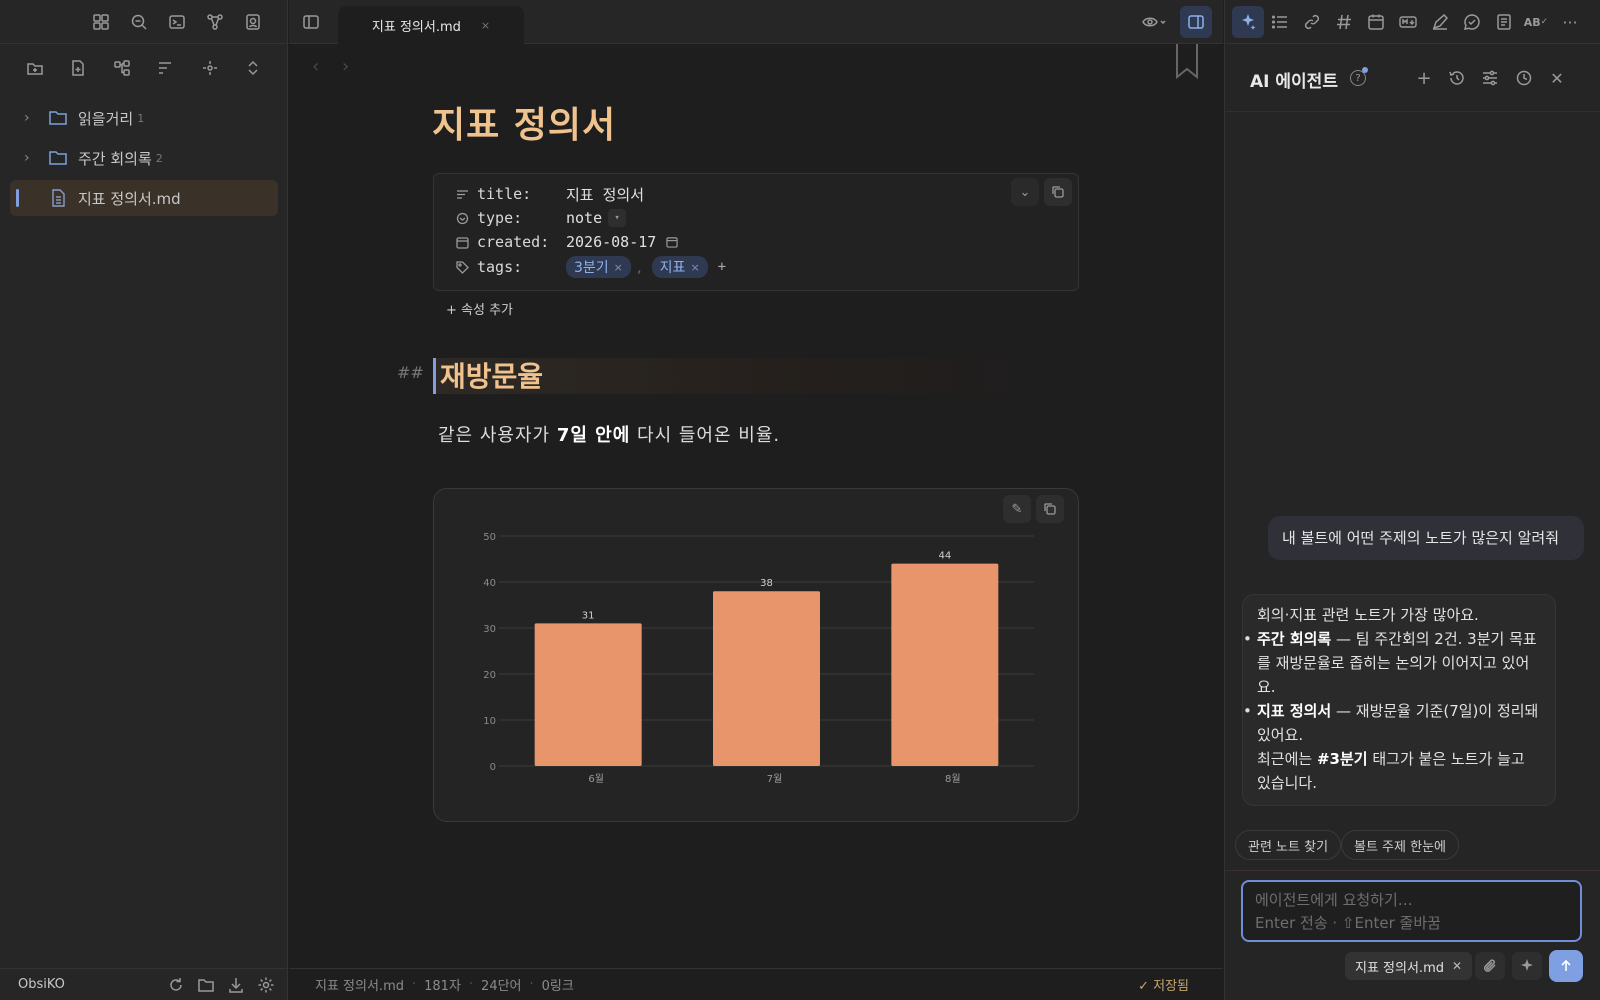 This screenshot has height=1000, width=1600. I want to click on download-icon, so click(236, 985).